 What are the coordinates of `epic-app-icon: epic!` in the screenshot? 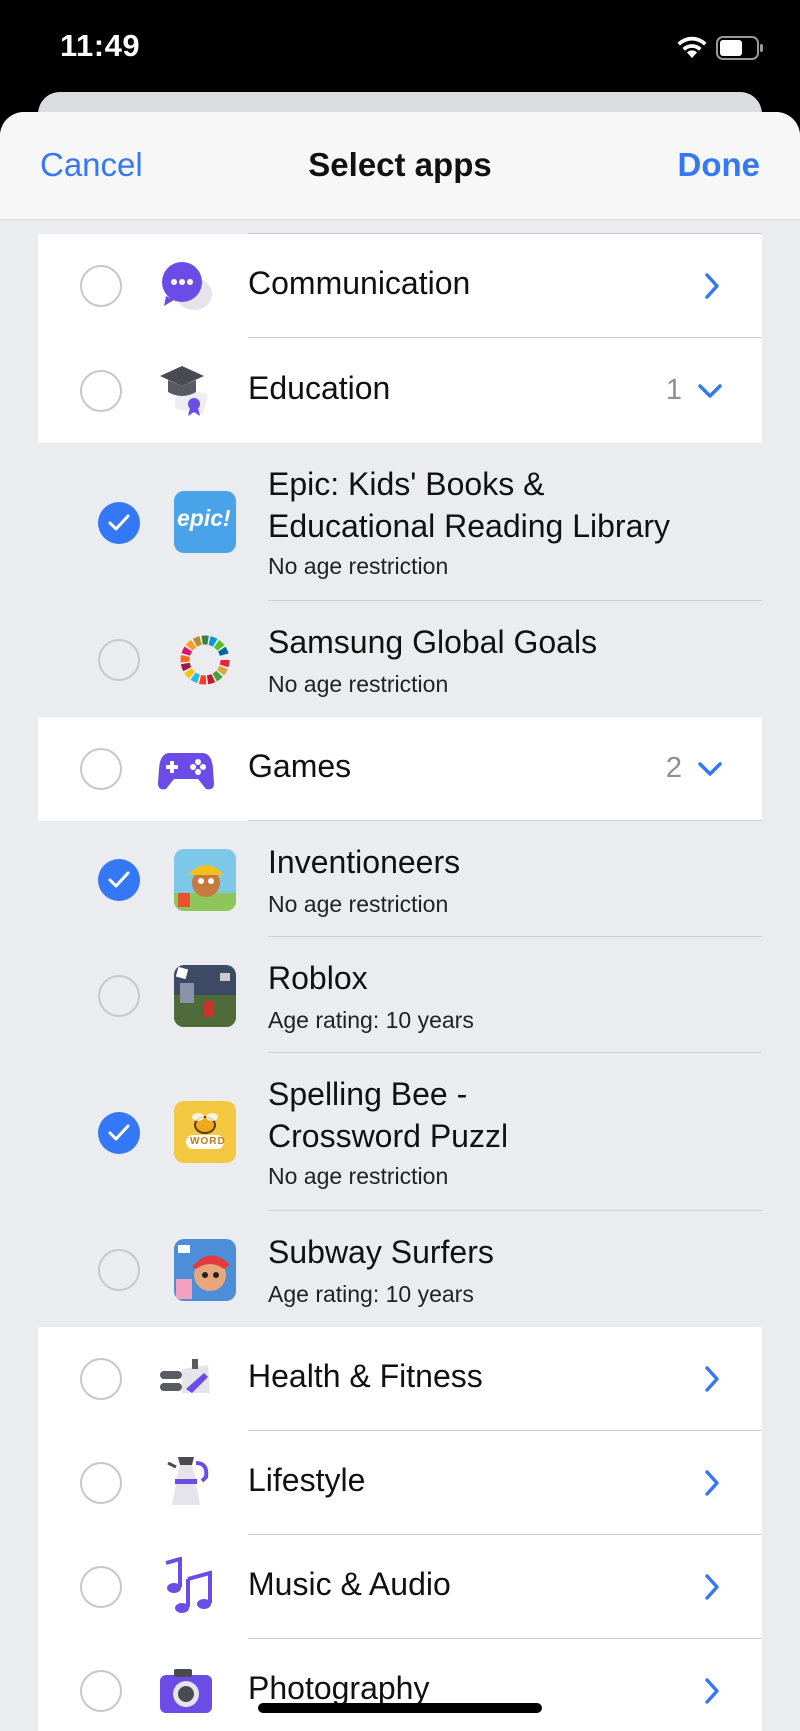 It's located at (205, 522).